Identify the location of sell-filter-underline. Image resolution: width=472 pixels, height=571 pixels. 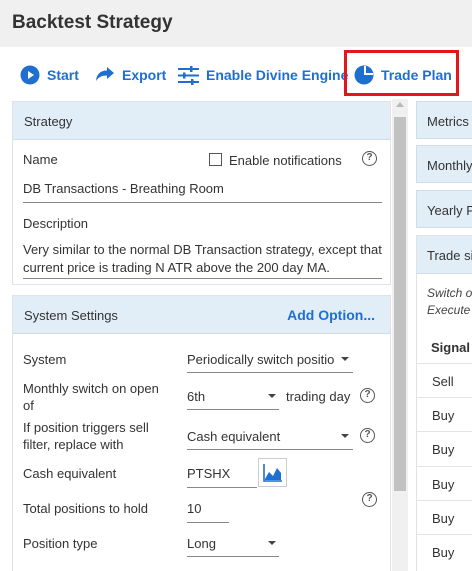
(270, 449).